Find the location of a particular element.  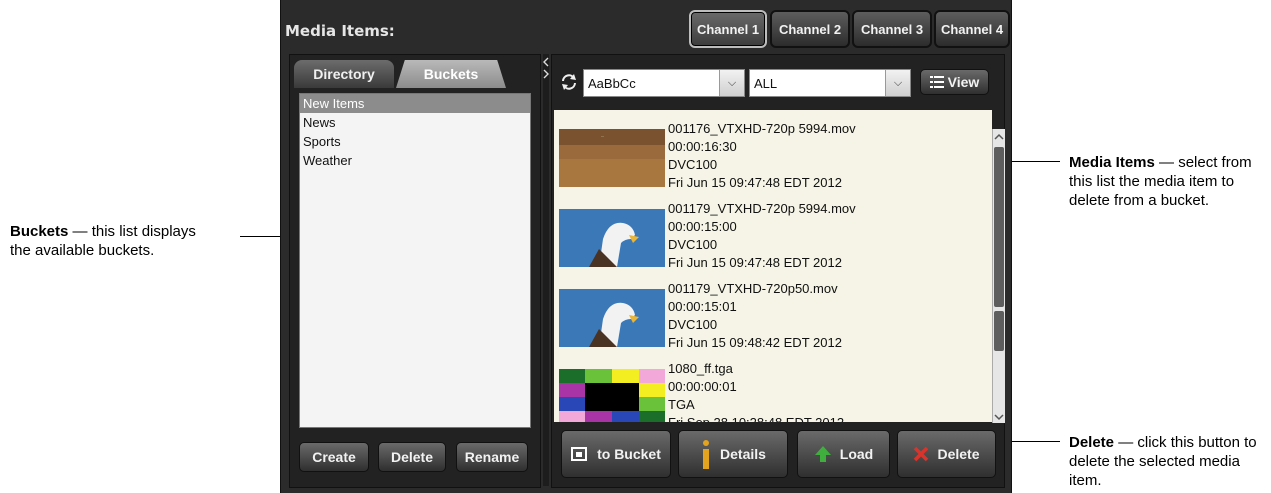

collapse-chevron-icon is located at coordinates (546, 68).